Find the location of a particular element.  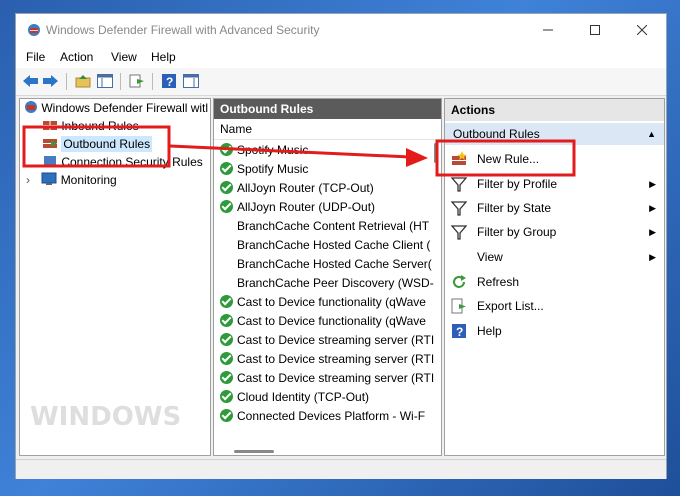

rule-row: BranchCache Hosted Cache Client ( is located at coordinates (325, 245).